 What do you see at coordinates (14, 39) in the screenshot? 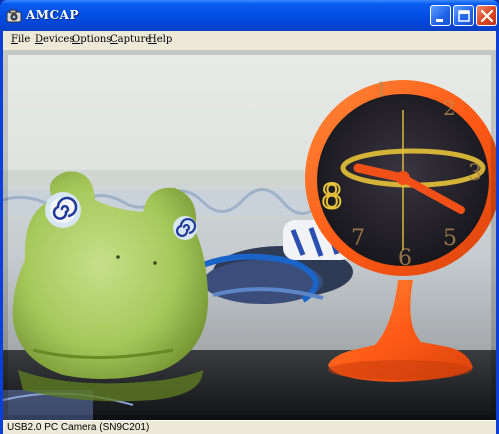
I see `menu-file-mnemonic: F` at bounding box center [14, 39].